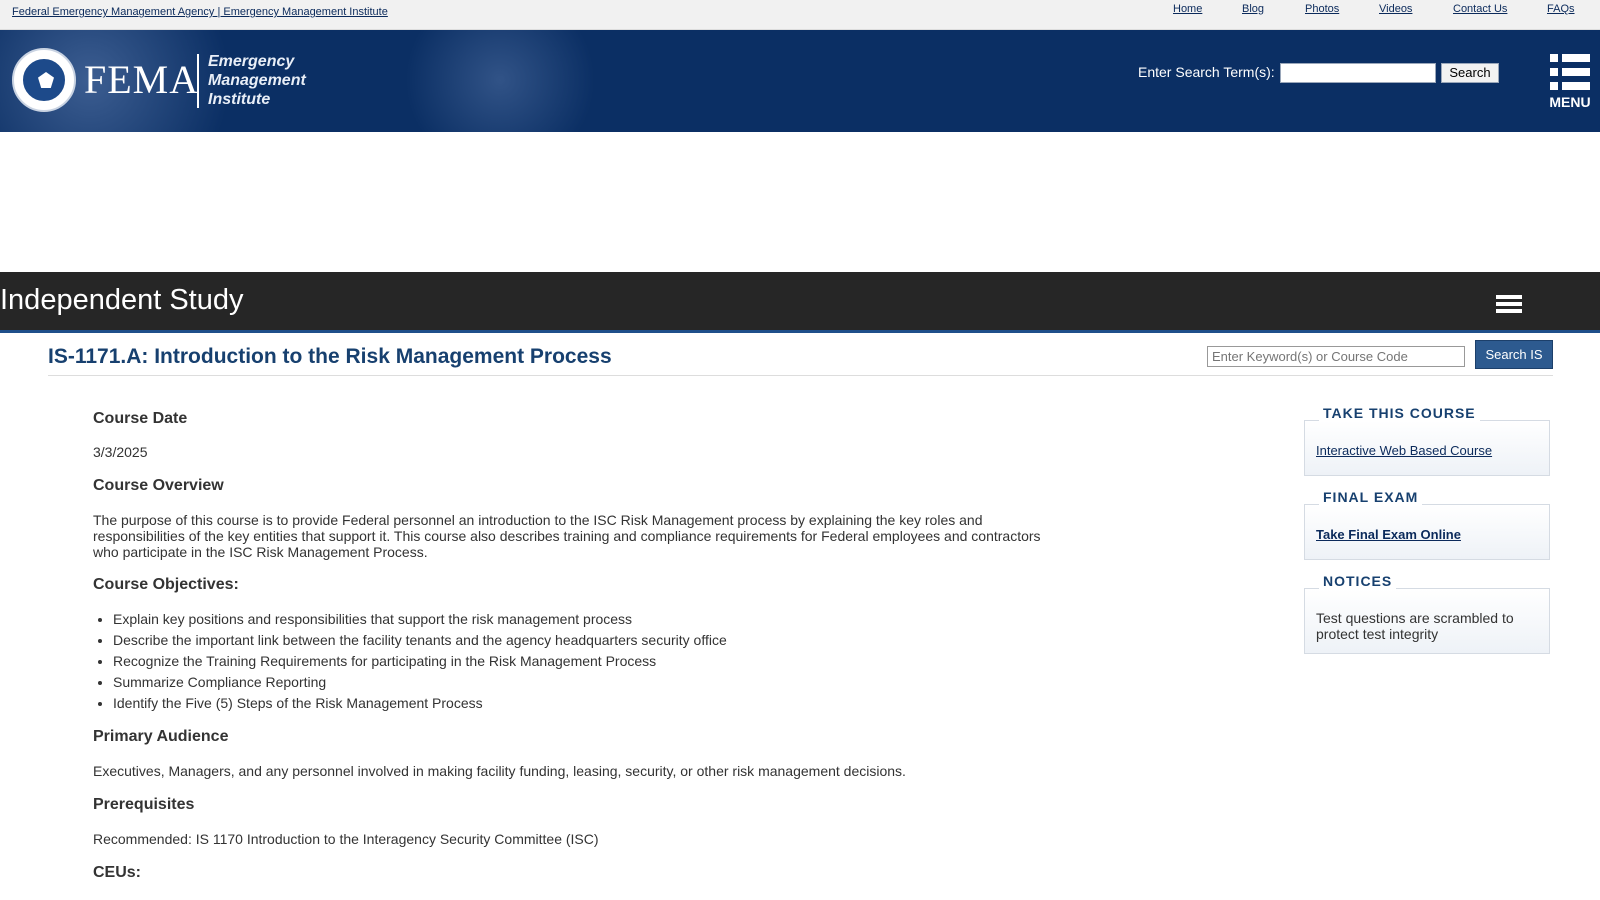 Image resolution: width=1600 pixels, height=900 pixels. Describe the element at coordinates (420, 684) in the screenshot. I see `list-item: Summarize Compliance Reporting` at that location.